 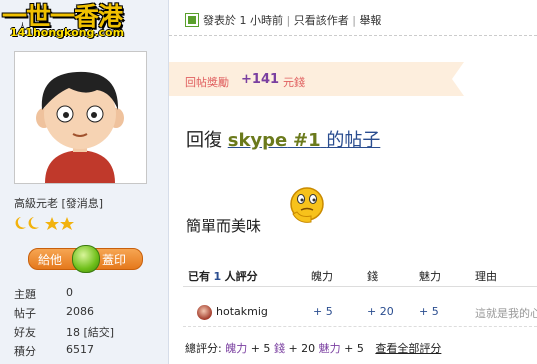 I want to click on avatar-image, so click(x=80, y=117).